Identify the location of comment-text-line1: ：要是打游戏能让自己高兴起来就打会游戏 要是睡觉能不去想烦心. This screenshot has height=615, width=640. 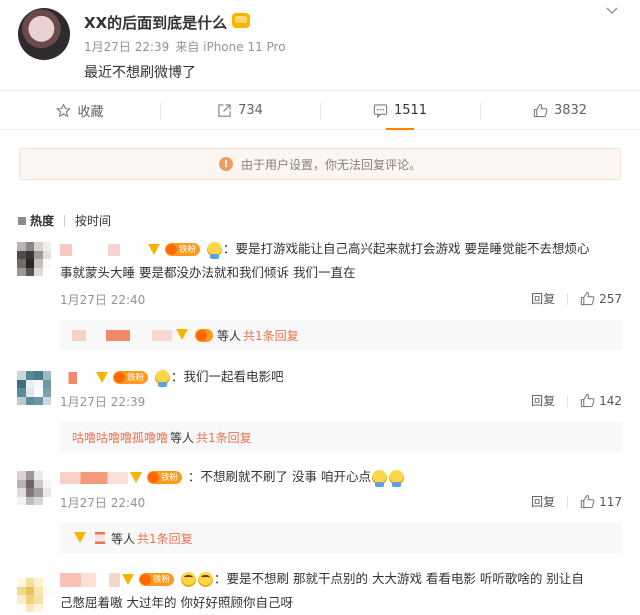
(406, 248).